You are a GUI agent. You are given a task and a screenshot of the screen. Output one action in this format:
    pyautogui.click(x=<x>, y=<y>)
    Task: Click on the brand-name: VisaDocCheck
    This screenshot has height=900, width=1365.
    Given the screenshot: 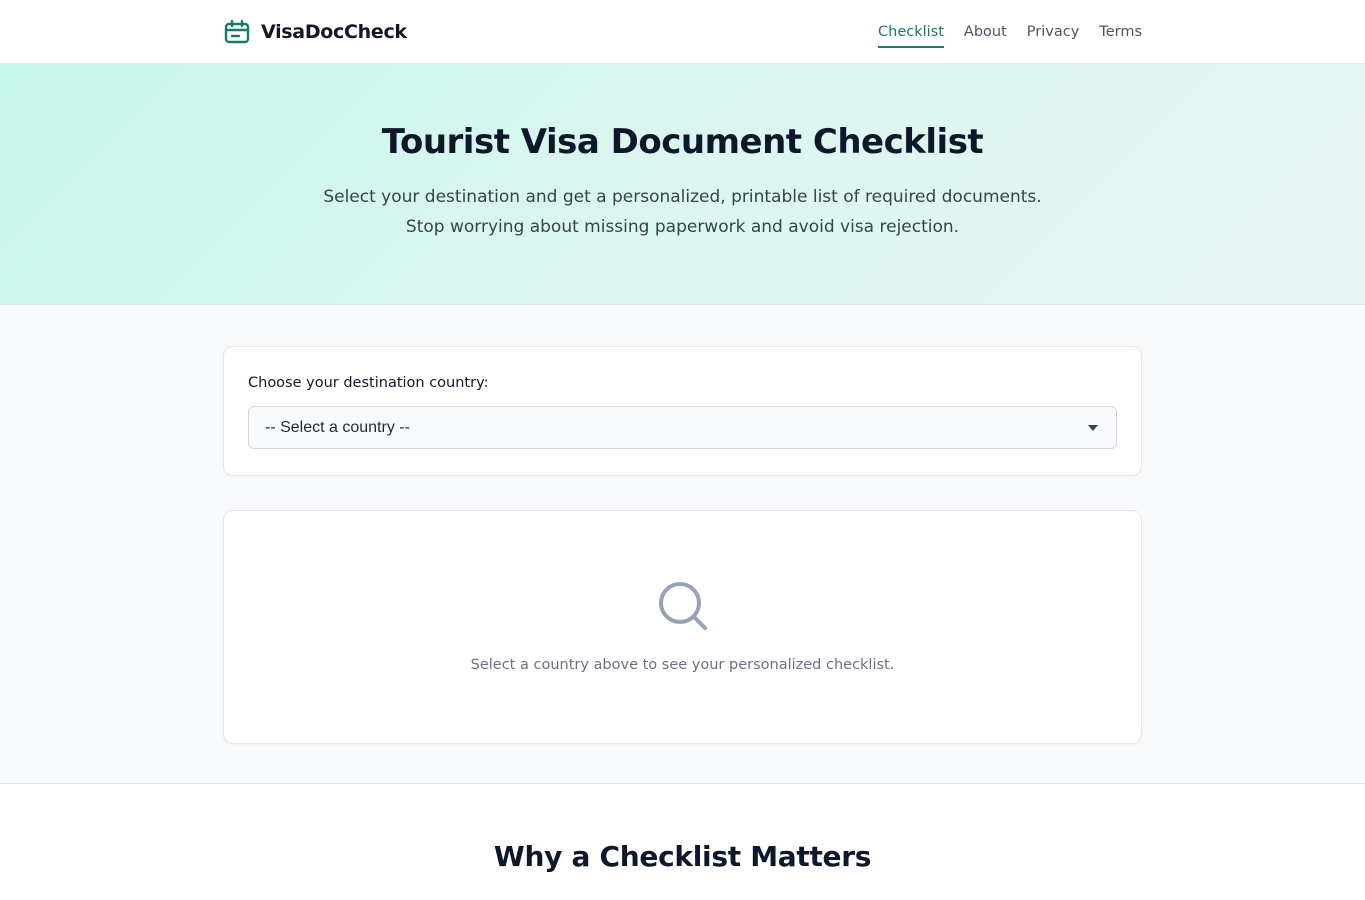 What is the action you would take?
    pyautogui.click(x=334, y=32)
    